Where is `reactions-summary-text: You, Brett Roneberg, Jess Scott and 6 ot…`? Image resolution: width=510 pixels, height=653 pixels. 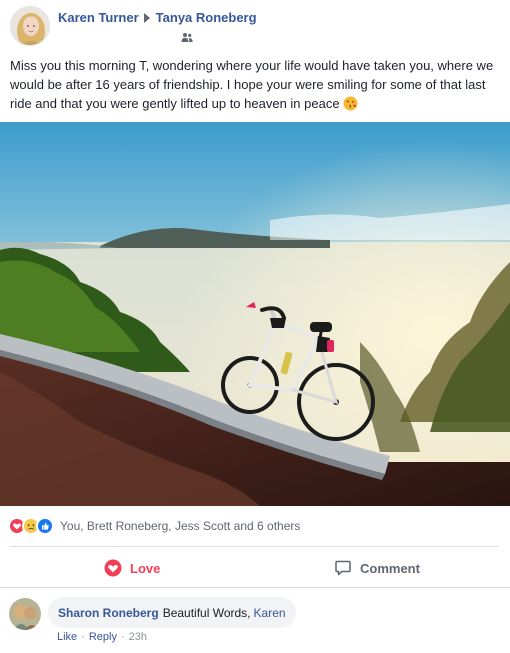 reactions-summary-text: You, Brett Roneberg, Jess Scott and 6 ot… is located at coordinates (180, 526).